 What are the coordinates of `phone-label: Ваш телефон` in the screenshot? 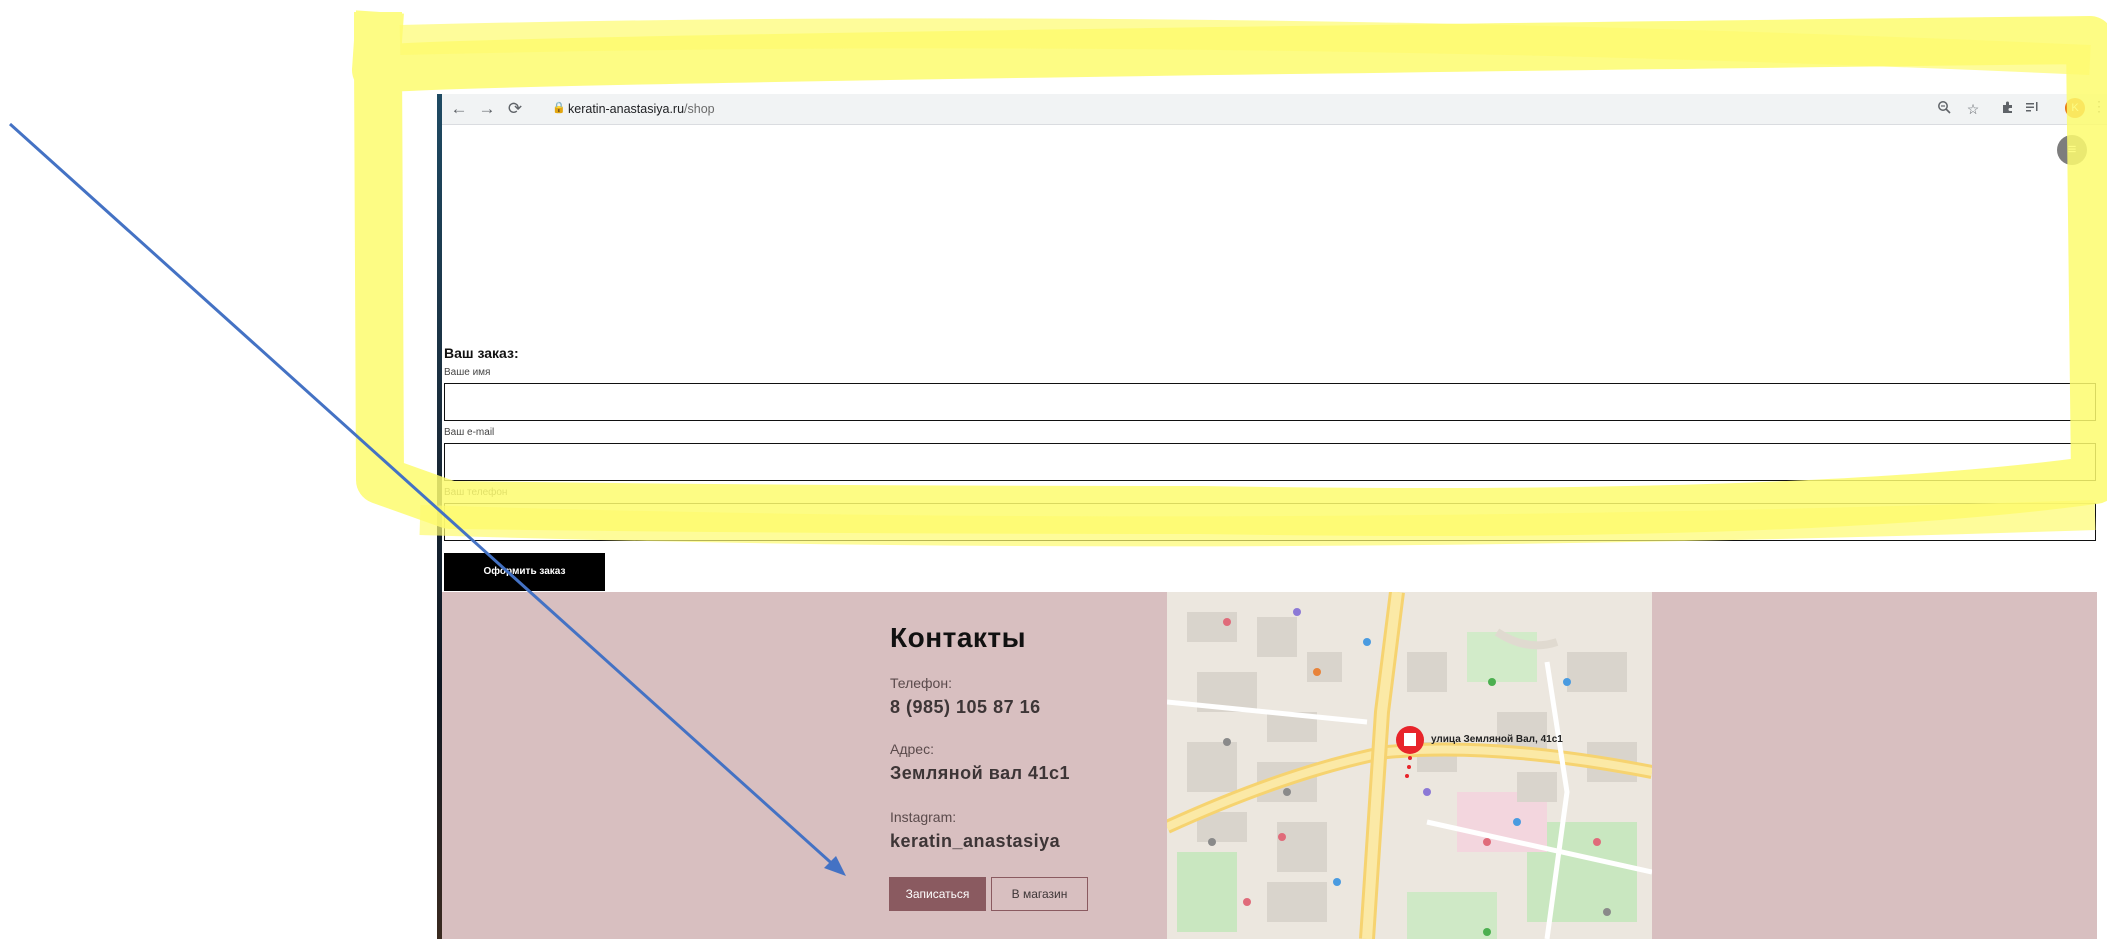 It's located at (476, 492).